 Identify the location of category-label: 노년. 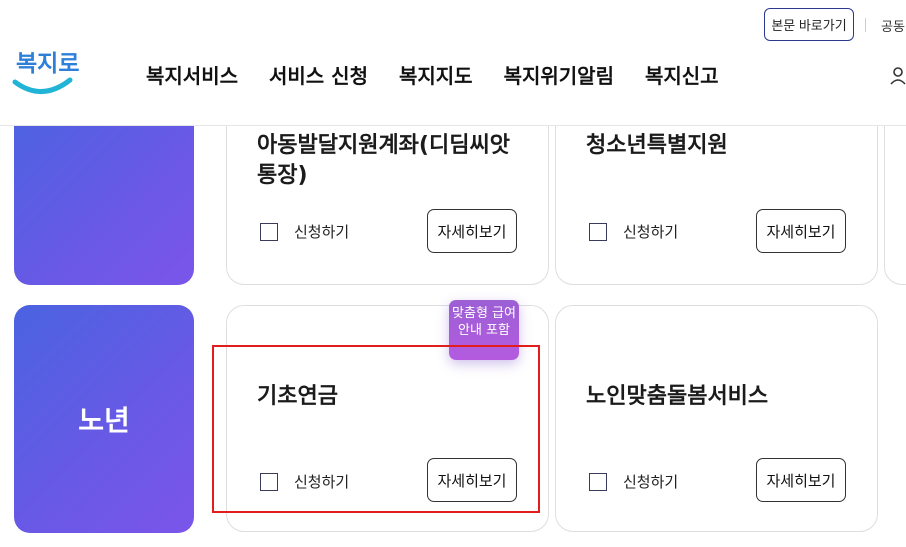
(104, 420).